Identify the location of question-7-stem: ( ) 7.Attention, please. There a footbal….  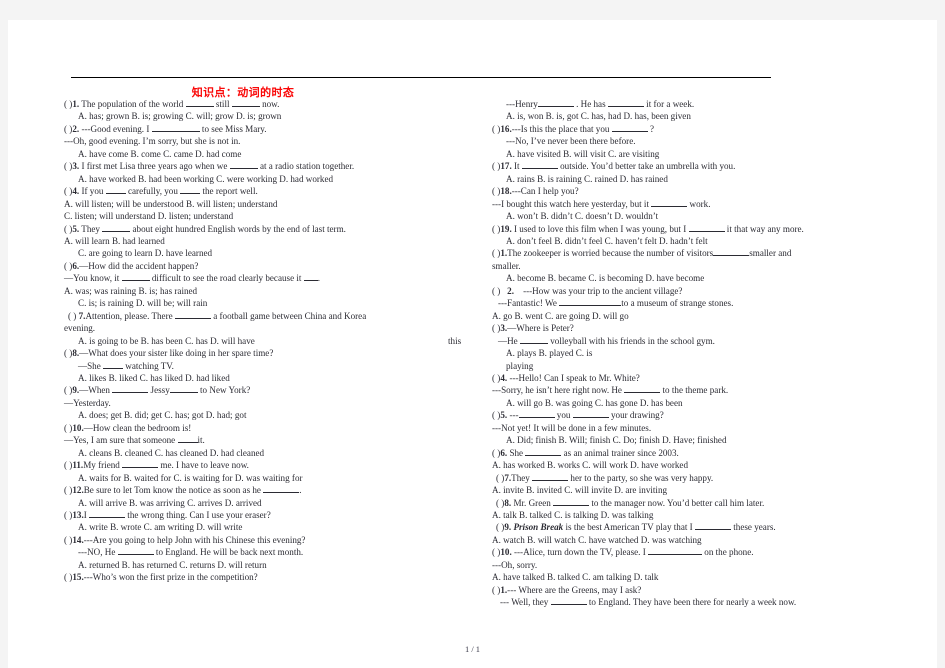
(269, 316).